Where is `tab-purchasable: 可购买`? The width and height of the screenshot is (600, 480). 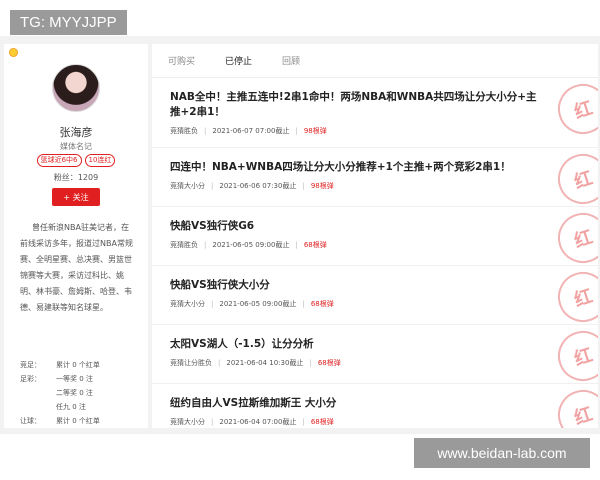 tab-purchasable: 可购买 is located at coordinates (181, 60).